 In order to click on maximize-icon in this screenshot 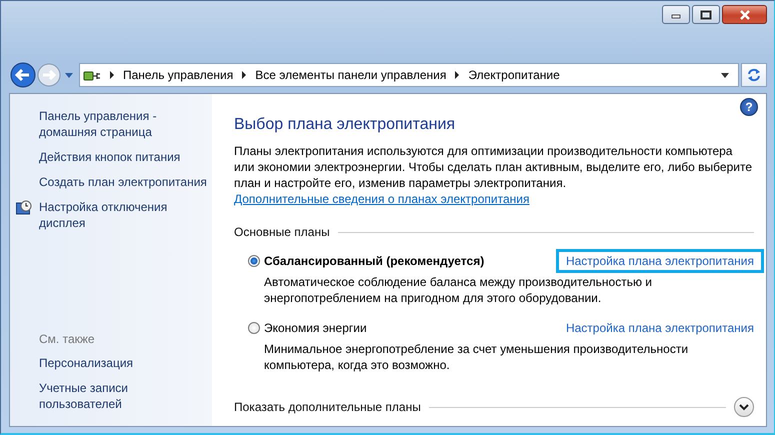, I will do `click(706, 15)`.